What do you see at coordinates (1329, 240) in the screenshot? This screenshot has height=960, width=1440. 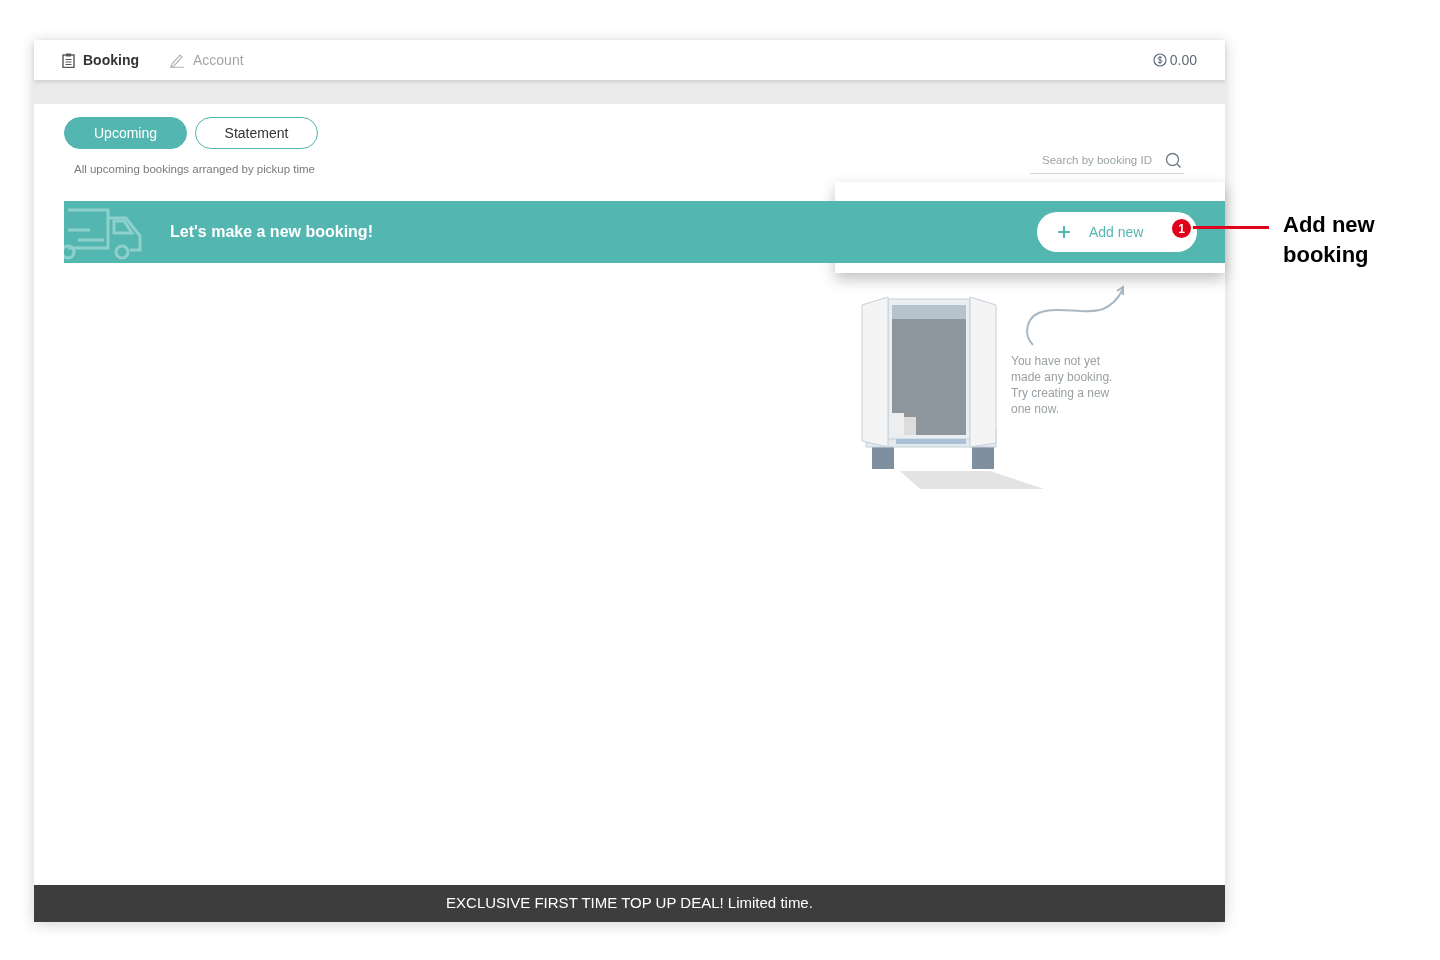 I see `callout-label: Add new booking` at bounding box center [1329, 240].